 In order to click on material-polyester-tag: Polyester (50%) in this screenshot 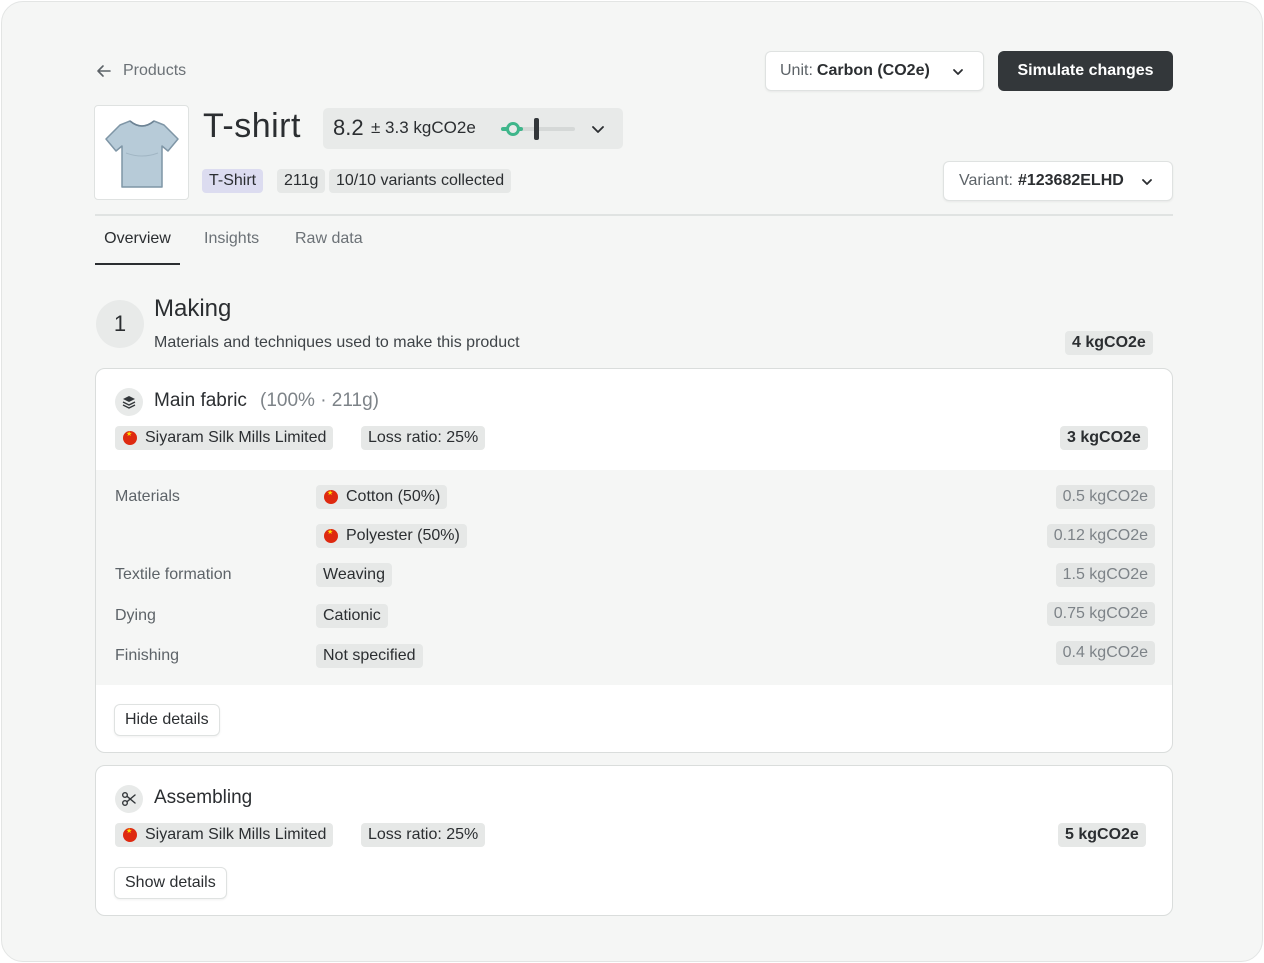, I will do `click(391, 536)`.